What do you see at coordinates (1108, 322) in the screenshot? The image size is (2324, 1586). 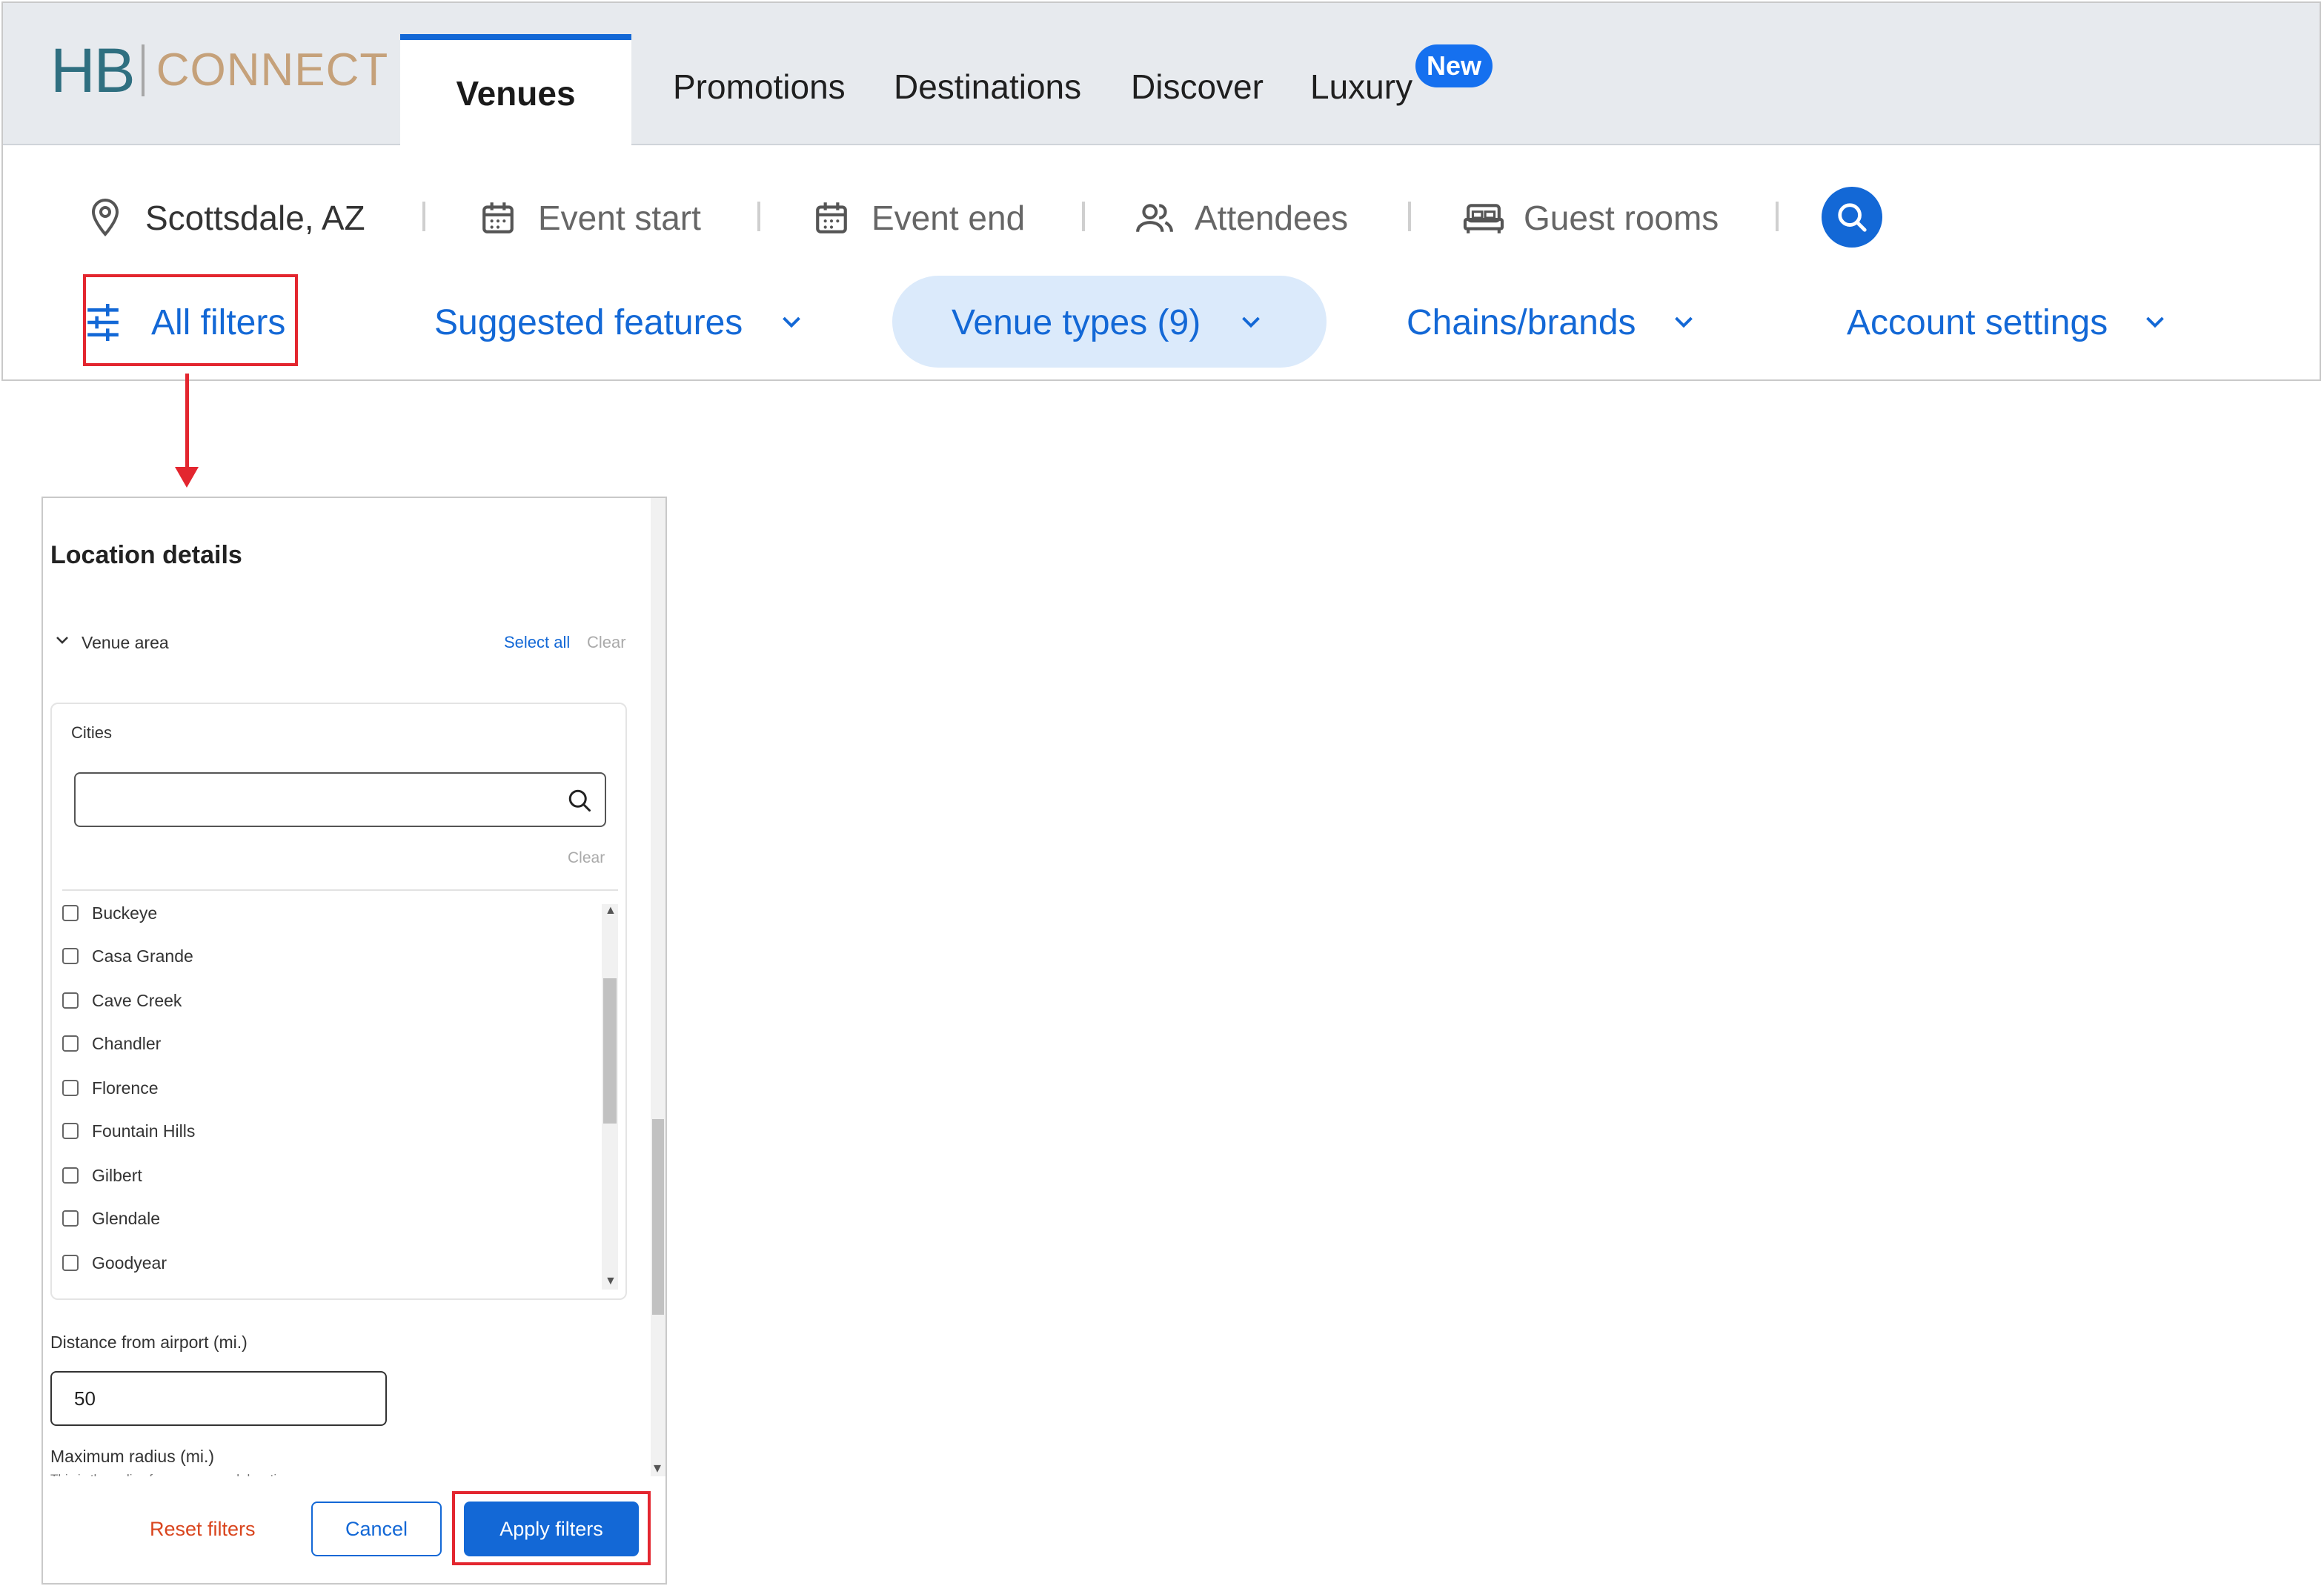 I see `venue-types-dropdown: Venue types (9)` at bounding box center [1108, 322].